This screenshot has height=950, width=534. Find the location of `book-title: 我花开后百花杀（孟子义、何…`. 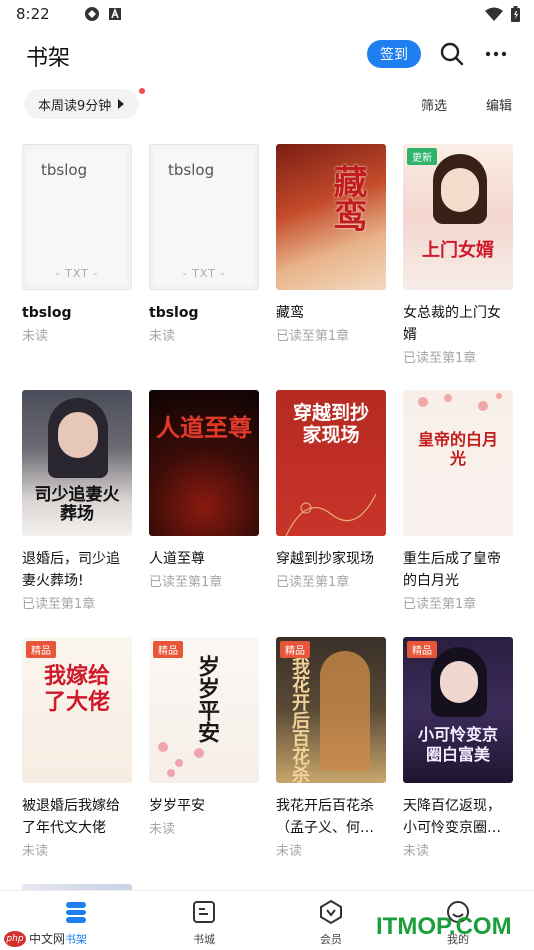

book-title: 我花开后百花杀（孟子义、何… is located at coordinates (325, 817).